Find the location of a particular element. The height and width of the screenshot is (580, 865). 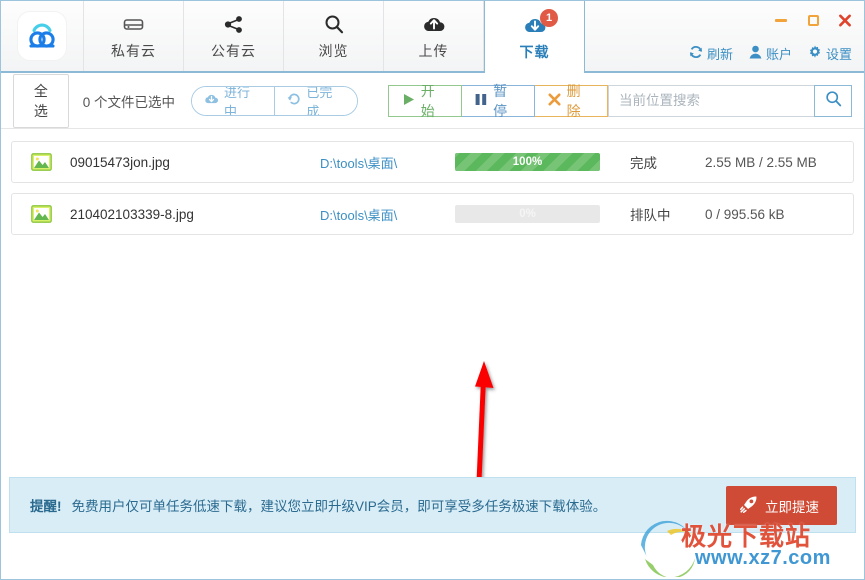

status-label: 完成 is located at coordinates (643, 163).